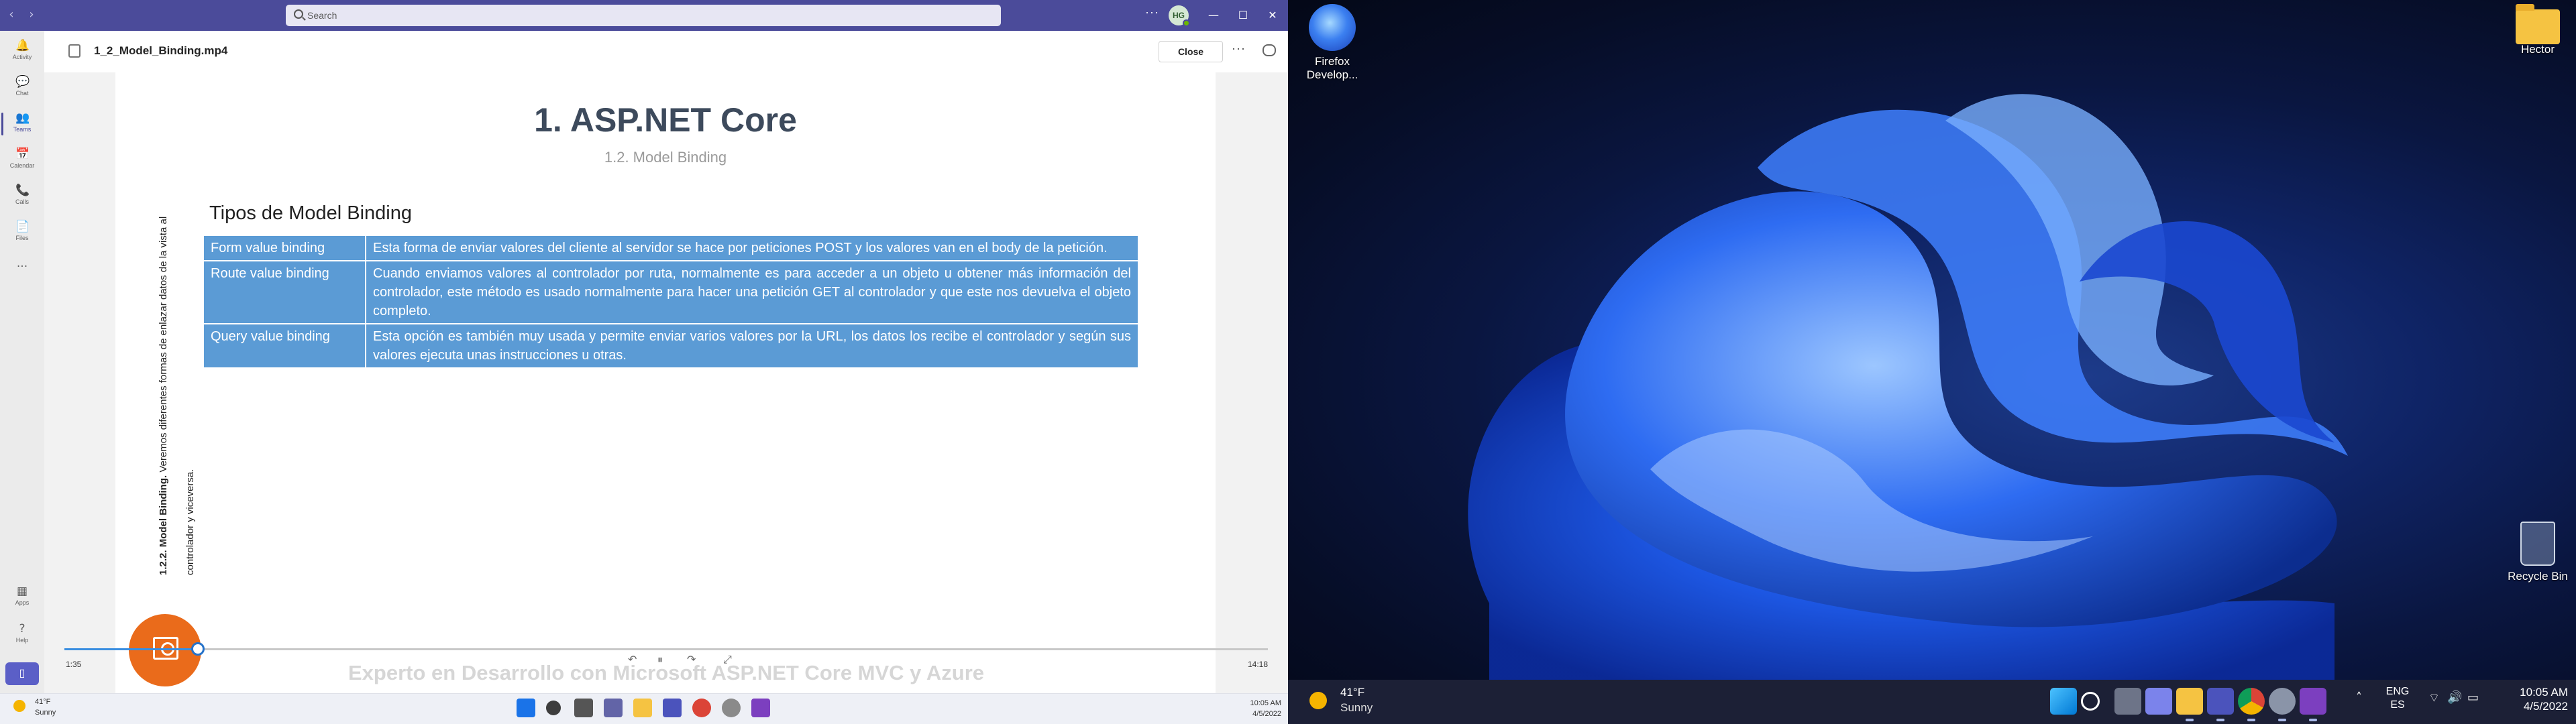  What do you see at coordinates (198, 649) in the screenshot?
I see `seek-thumb` at bounding box center [198, 649].